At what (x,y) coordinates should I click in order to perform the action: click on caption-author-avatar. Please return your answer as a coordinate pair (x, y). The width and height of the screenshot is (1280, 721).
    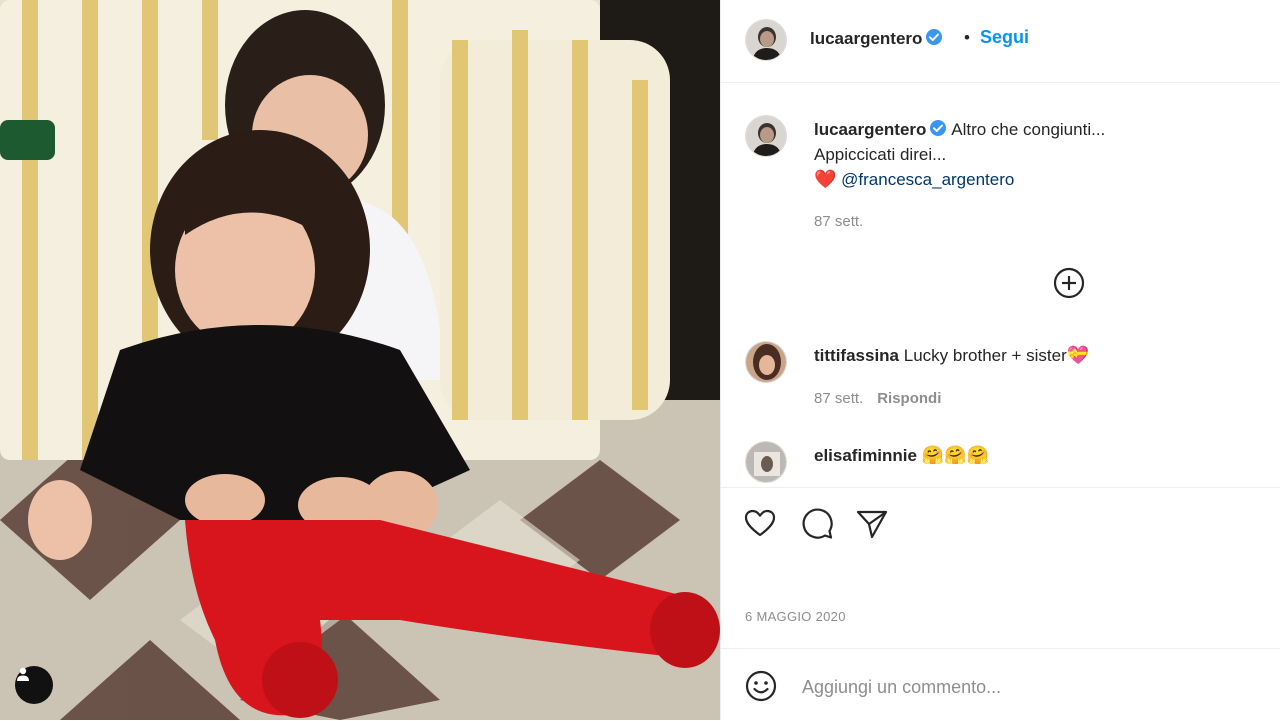
    Looking at the image, I should click on (766, 136).